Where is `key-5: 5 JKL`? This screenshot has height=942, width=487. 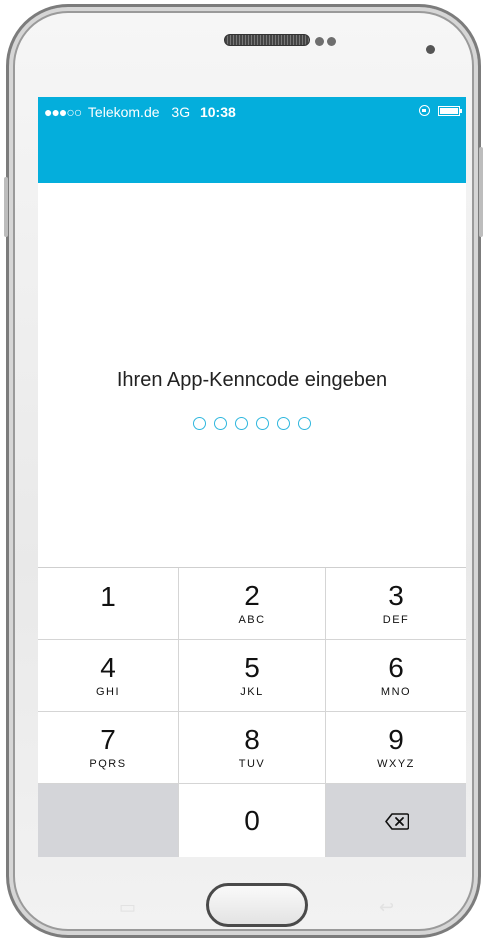
key-5: 5 JKL is located at coordinates (252, 676).